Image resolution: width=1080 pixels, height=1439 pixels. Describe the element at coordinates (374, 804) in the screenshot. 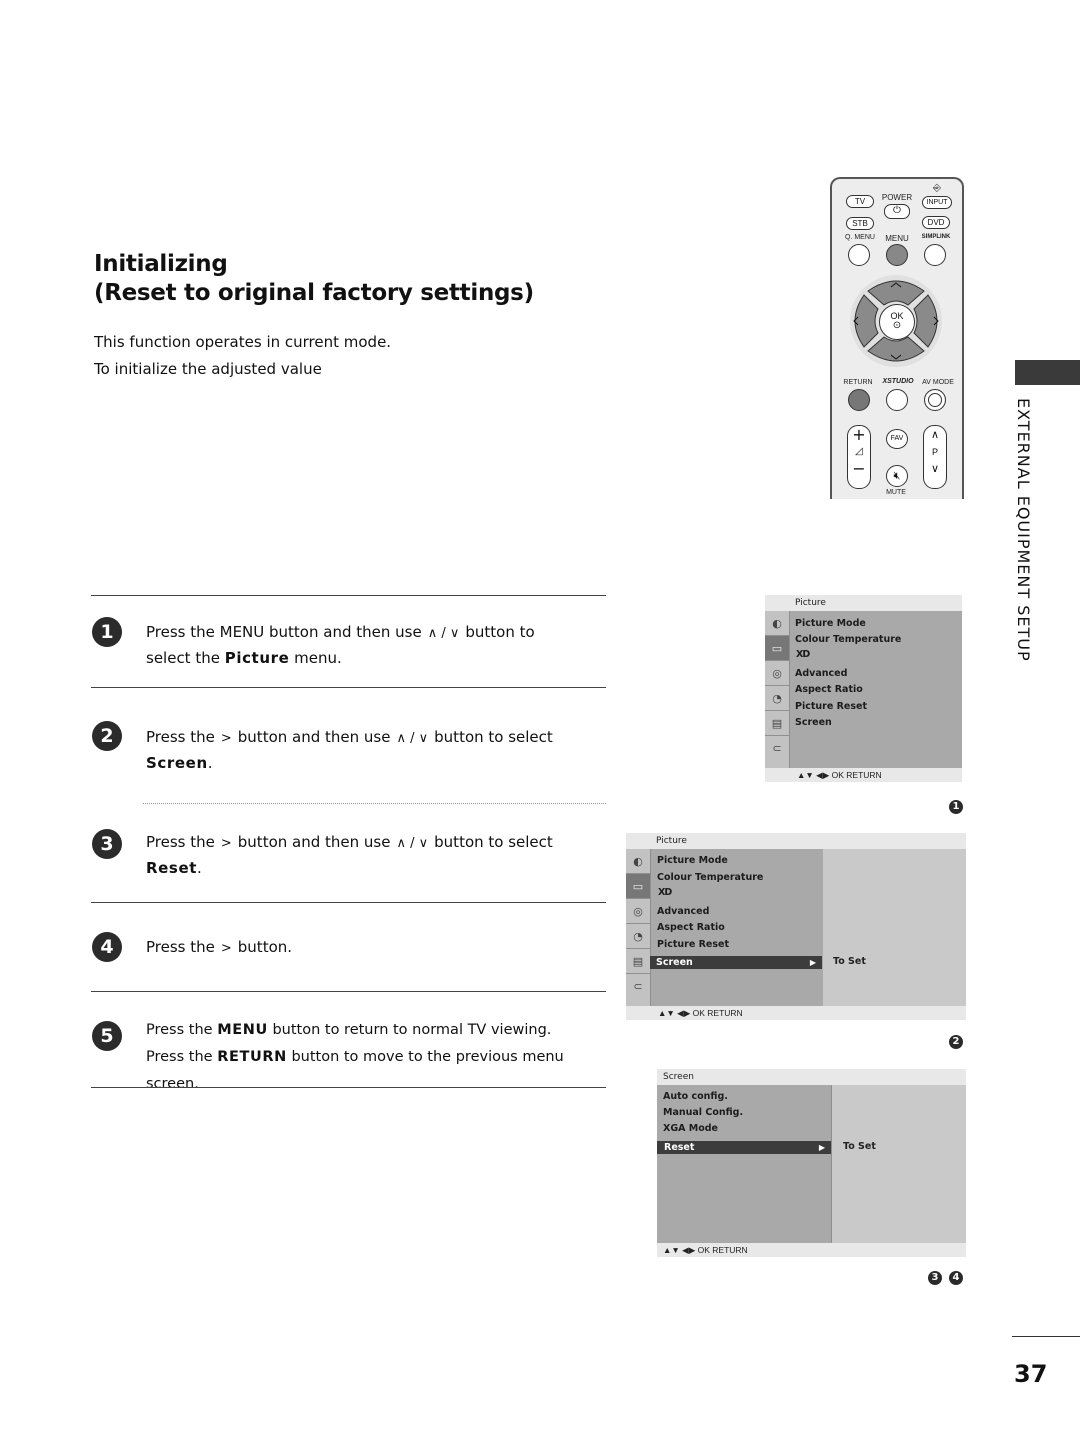

I see `dotted-divider` at that location.